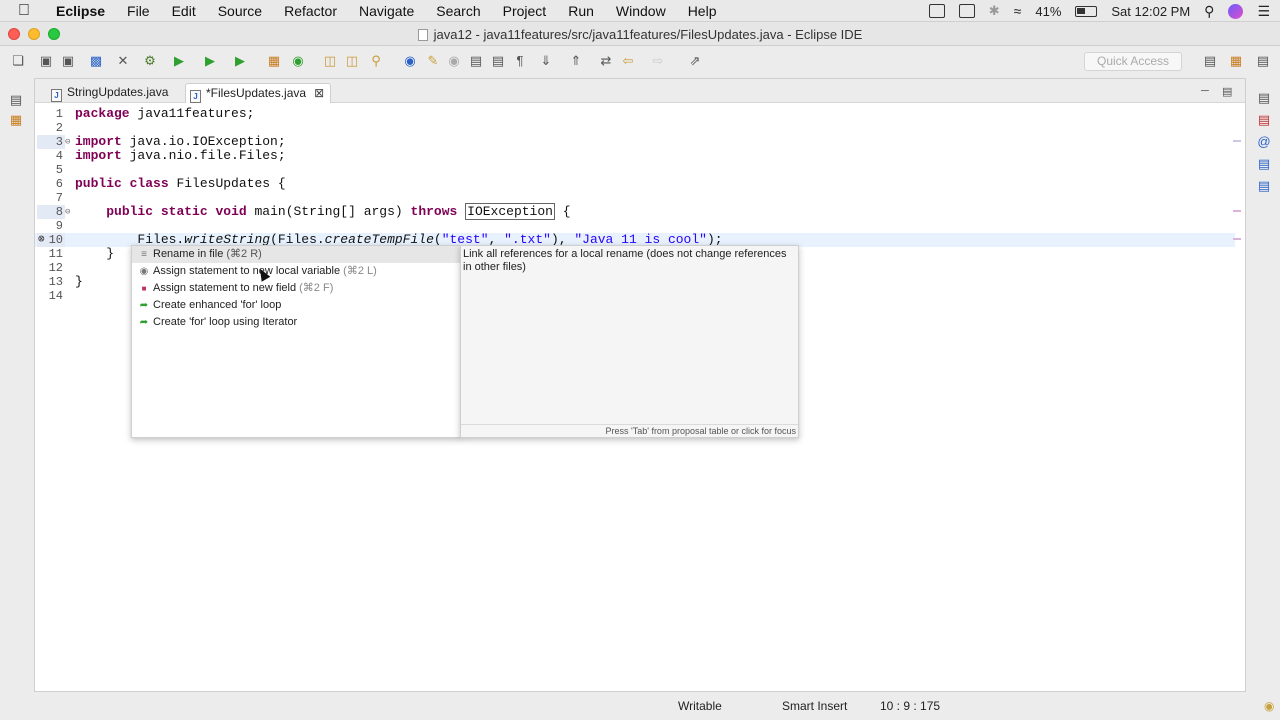 This screenshot has height=720, width=1280. I want to click on bluetooth-icon: ✱, so click(994, 11).